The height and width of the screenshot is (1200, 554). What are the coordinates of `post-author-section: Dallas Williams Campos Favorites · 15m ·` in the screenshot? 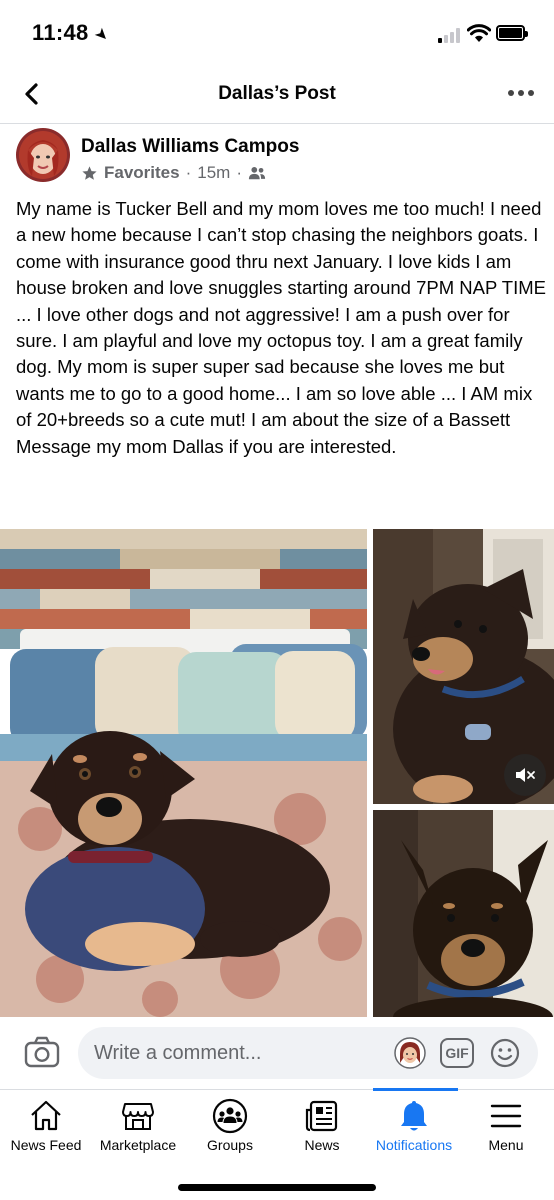 It's located at (277, 158).